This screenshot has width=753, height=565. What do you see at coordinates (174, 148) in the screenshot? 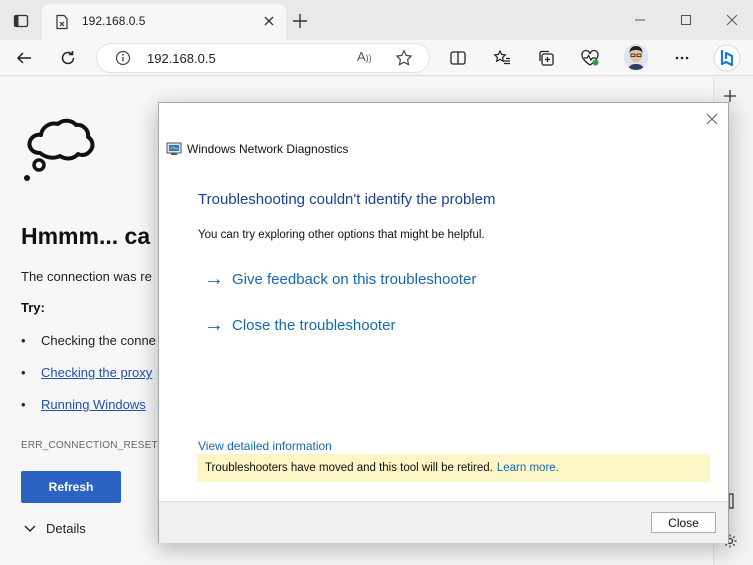
I see `network-diagnostics-icon` at bounding box center [174, 148].